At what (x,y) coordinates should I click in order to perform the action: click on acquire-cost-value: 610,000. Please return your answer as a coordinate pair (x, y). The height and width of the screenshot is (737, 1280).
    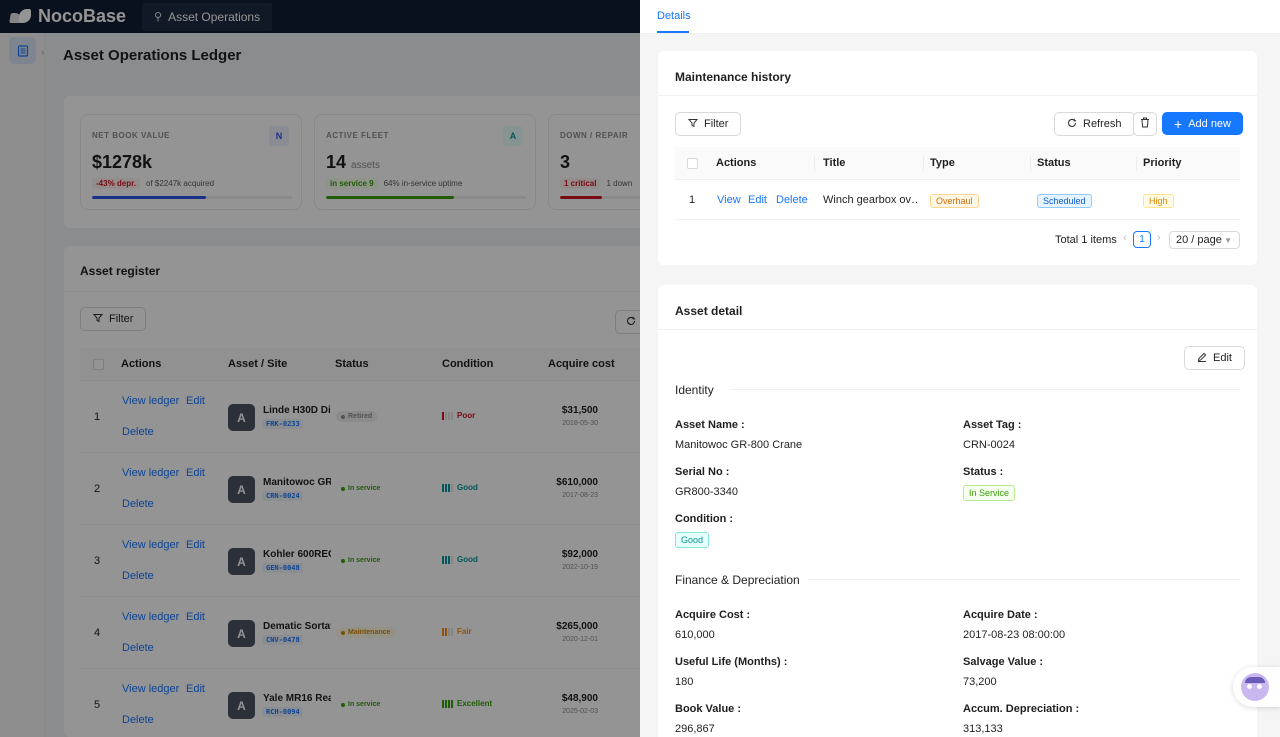
    Looking at the image, I should click on (695, 635).